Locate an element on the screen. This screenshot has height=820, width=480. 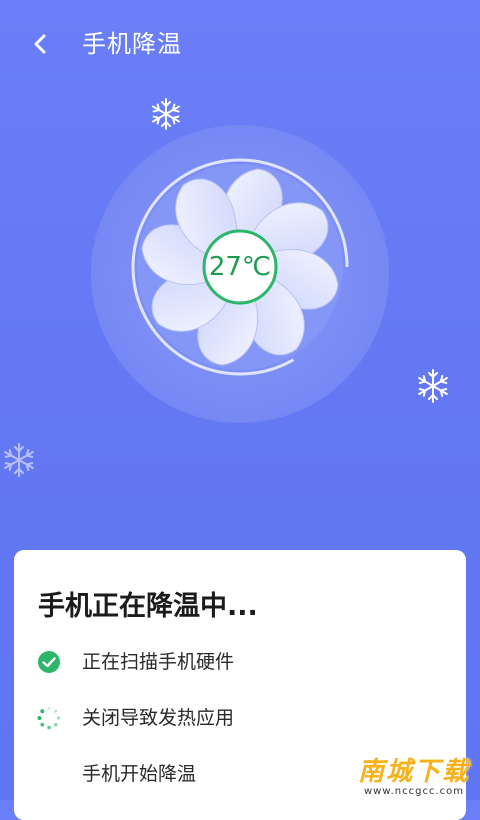
step-label: 手机开始降温 is located at coordinates (139, 774).